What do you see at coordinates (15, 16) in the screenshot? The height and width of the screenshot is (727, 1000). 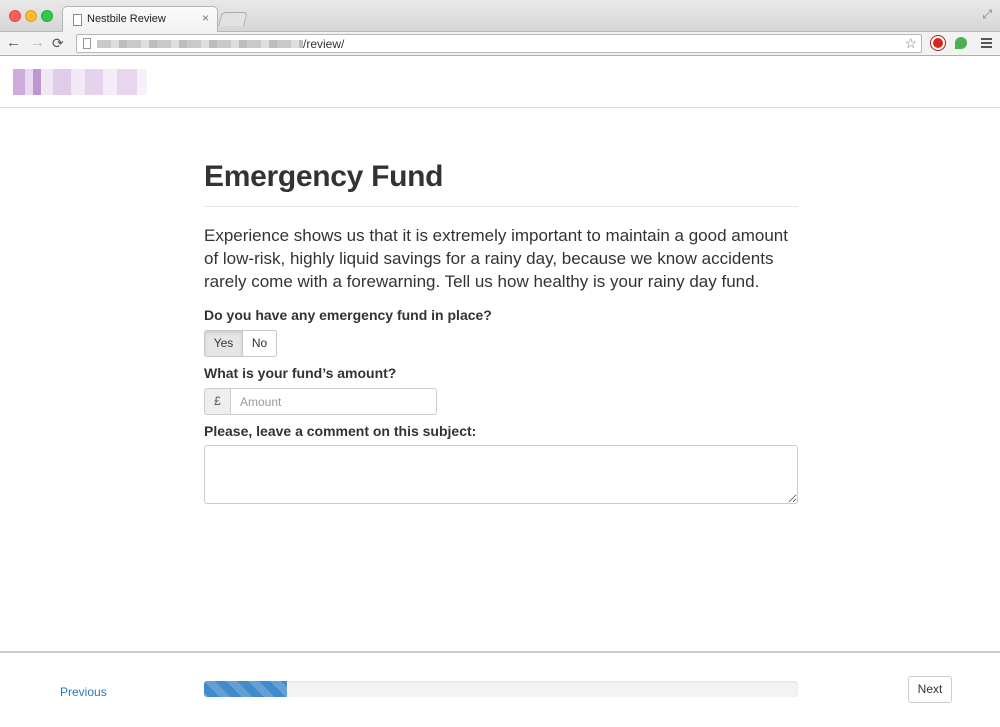 I see `close-window-icon` at bounding box center [15, 16].